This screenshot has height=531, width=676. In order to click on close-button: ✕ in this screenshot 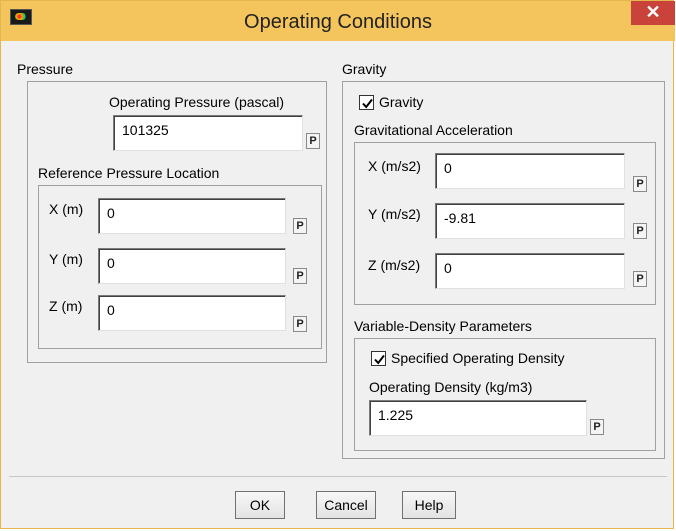, I will do `click(653, 13)`.